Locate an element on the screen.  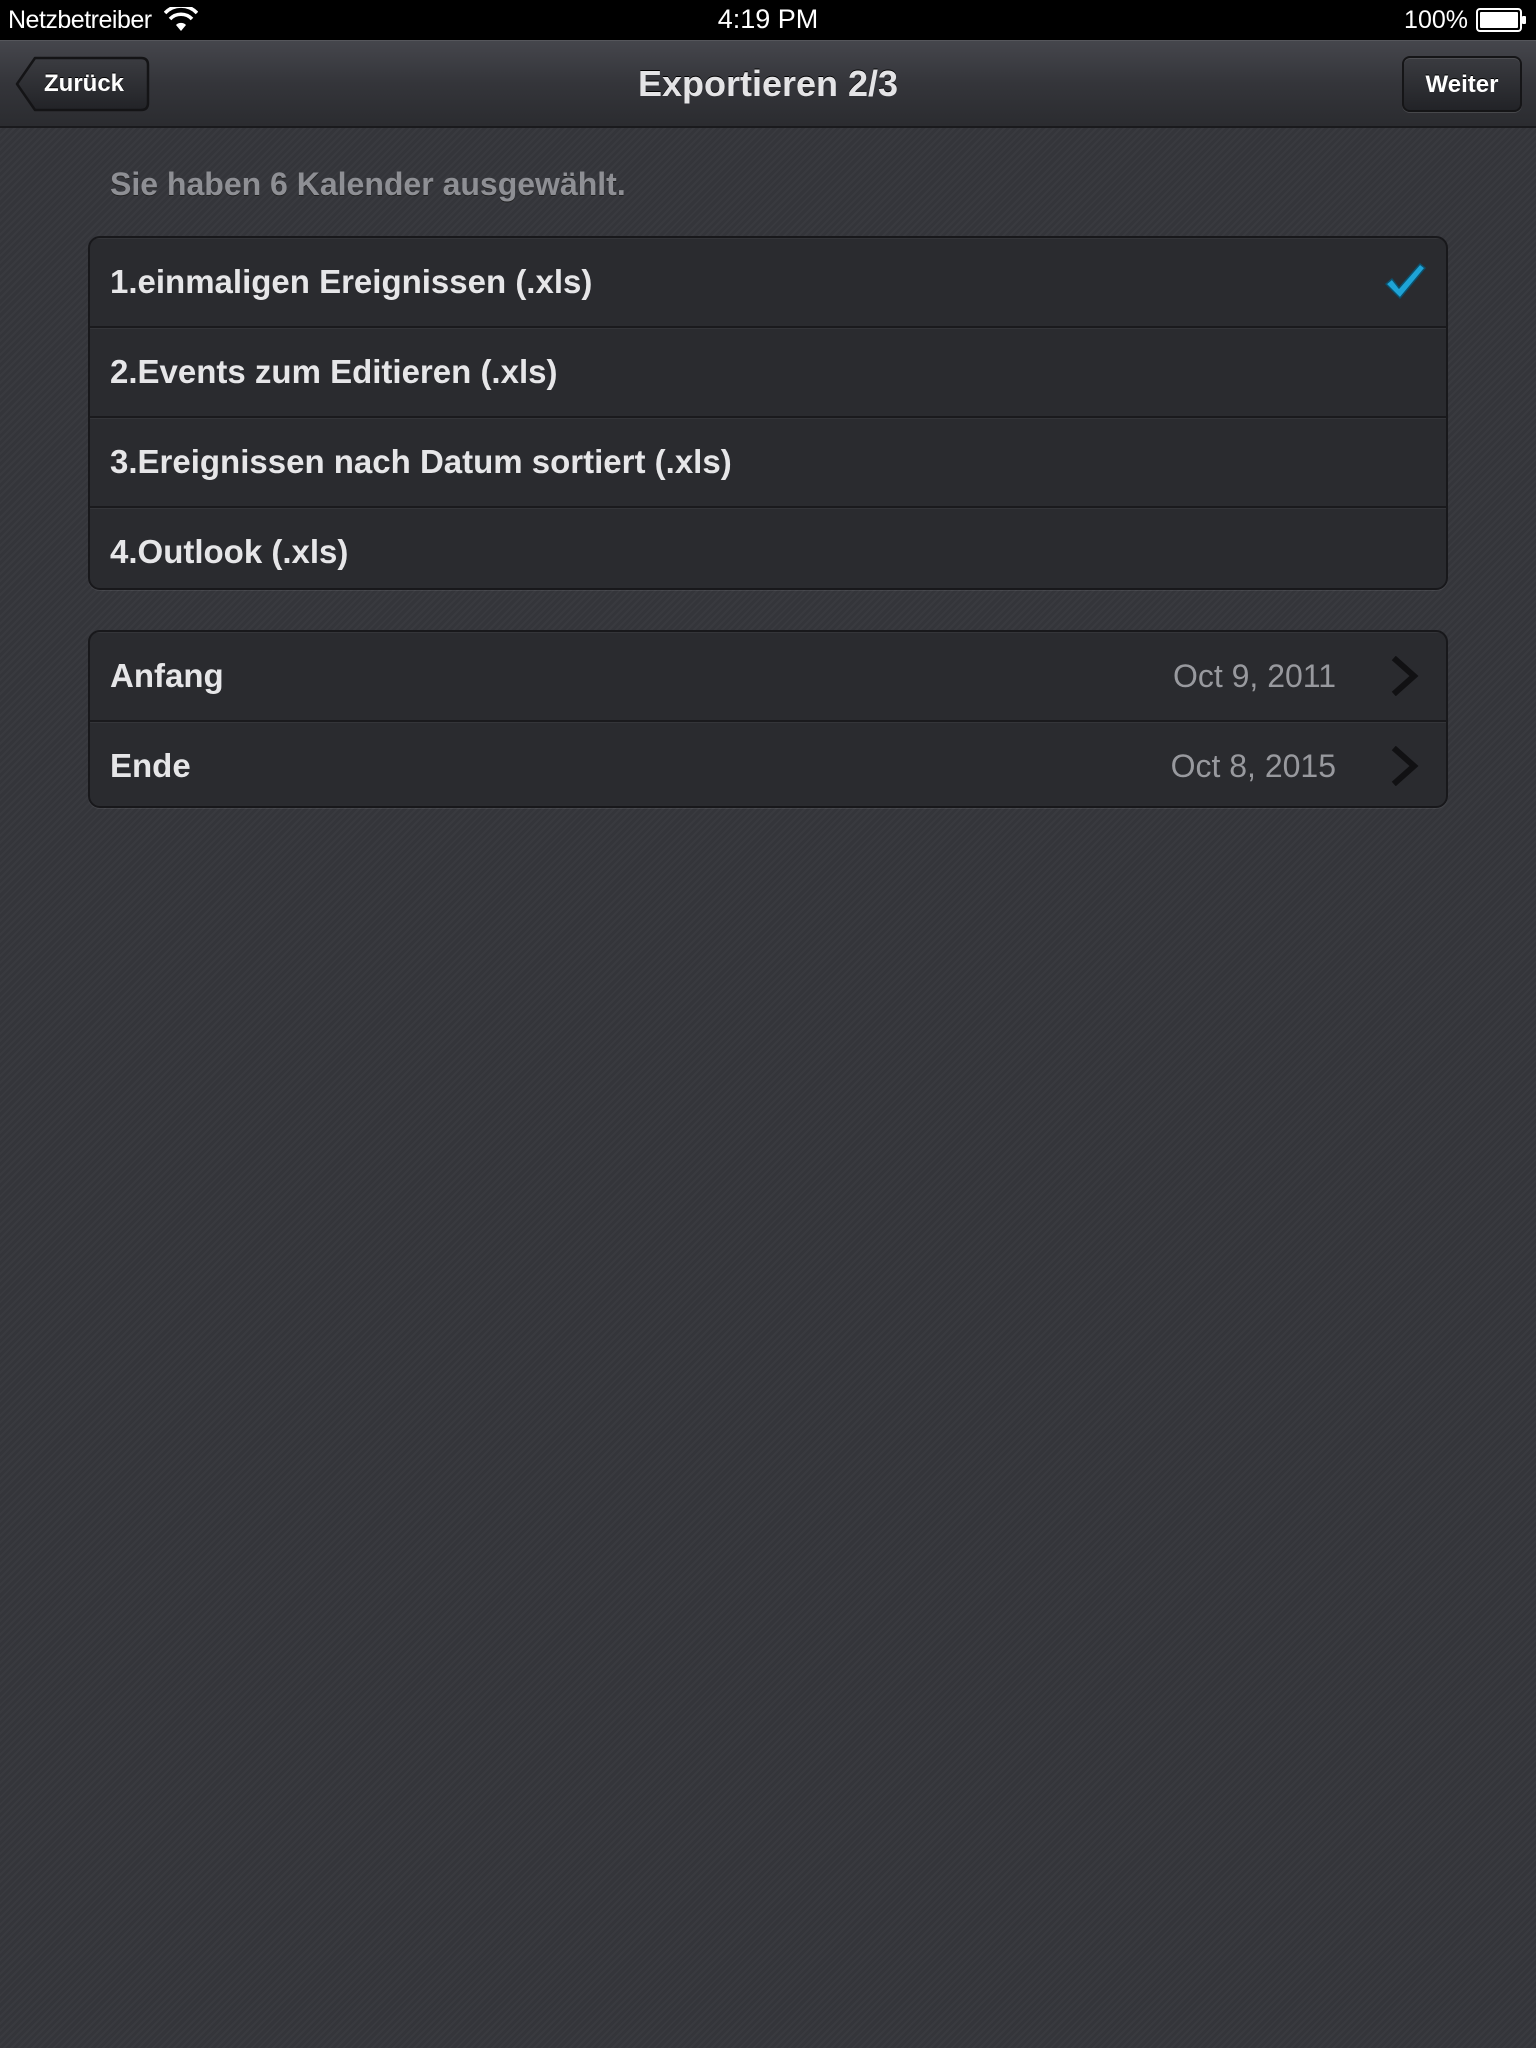
format-option-2: 2.Events zum Editieren (.xls) is located at coordinates (768, 373).